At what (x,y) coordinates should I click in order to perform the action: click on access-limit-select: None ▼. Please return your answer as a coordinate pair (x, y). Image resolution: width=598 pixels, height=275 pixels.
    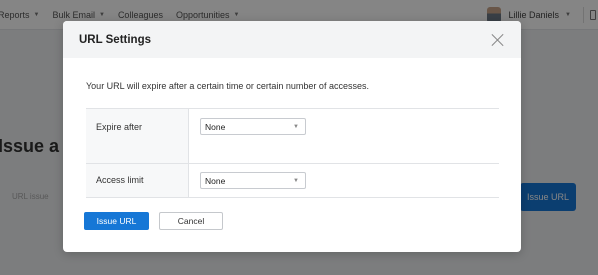
    Looking at the image, I should click on (253, 180).